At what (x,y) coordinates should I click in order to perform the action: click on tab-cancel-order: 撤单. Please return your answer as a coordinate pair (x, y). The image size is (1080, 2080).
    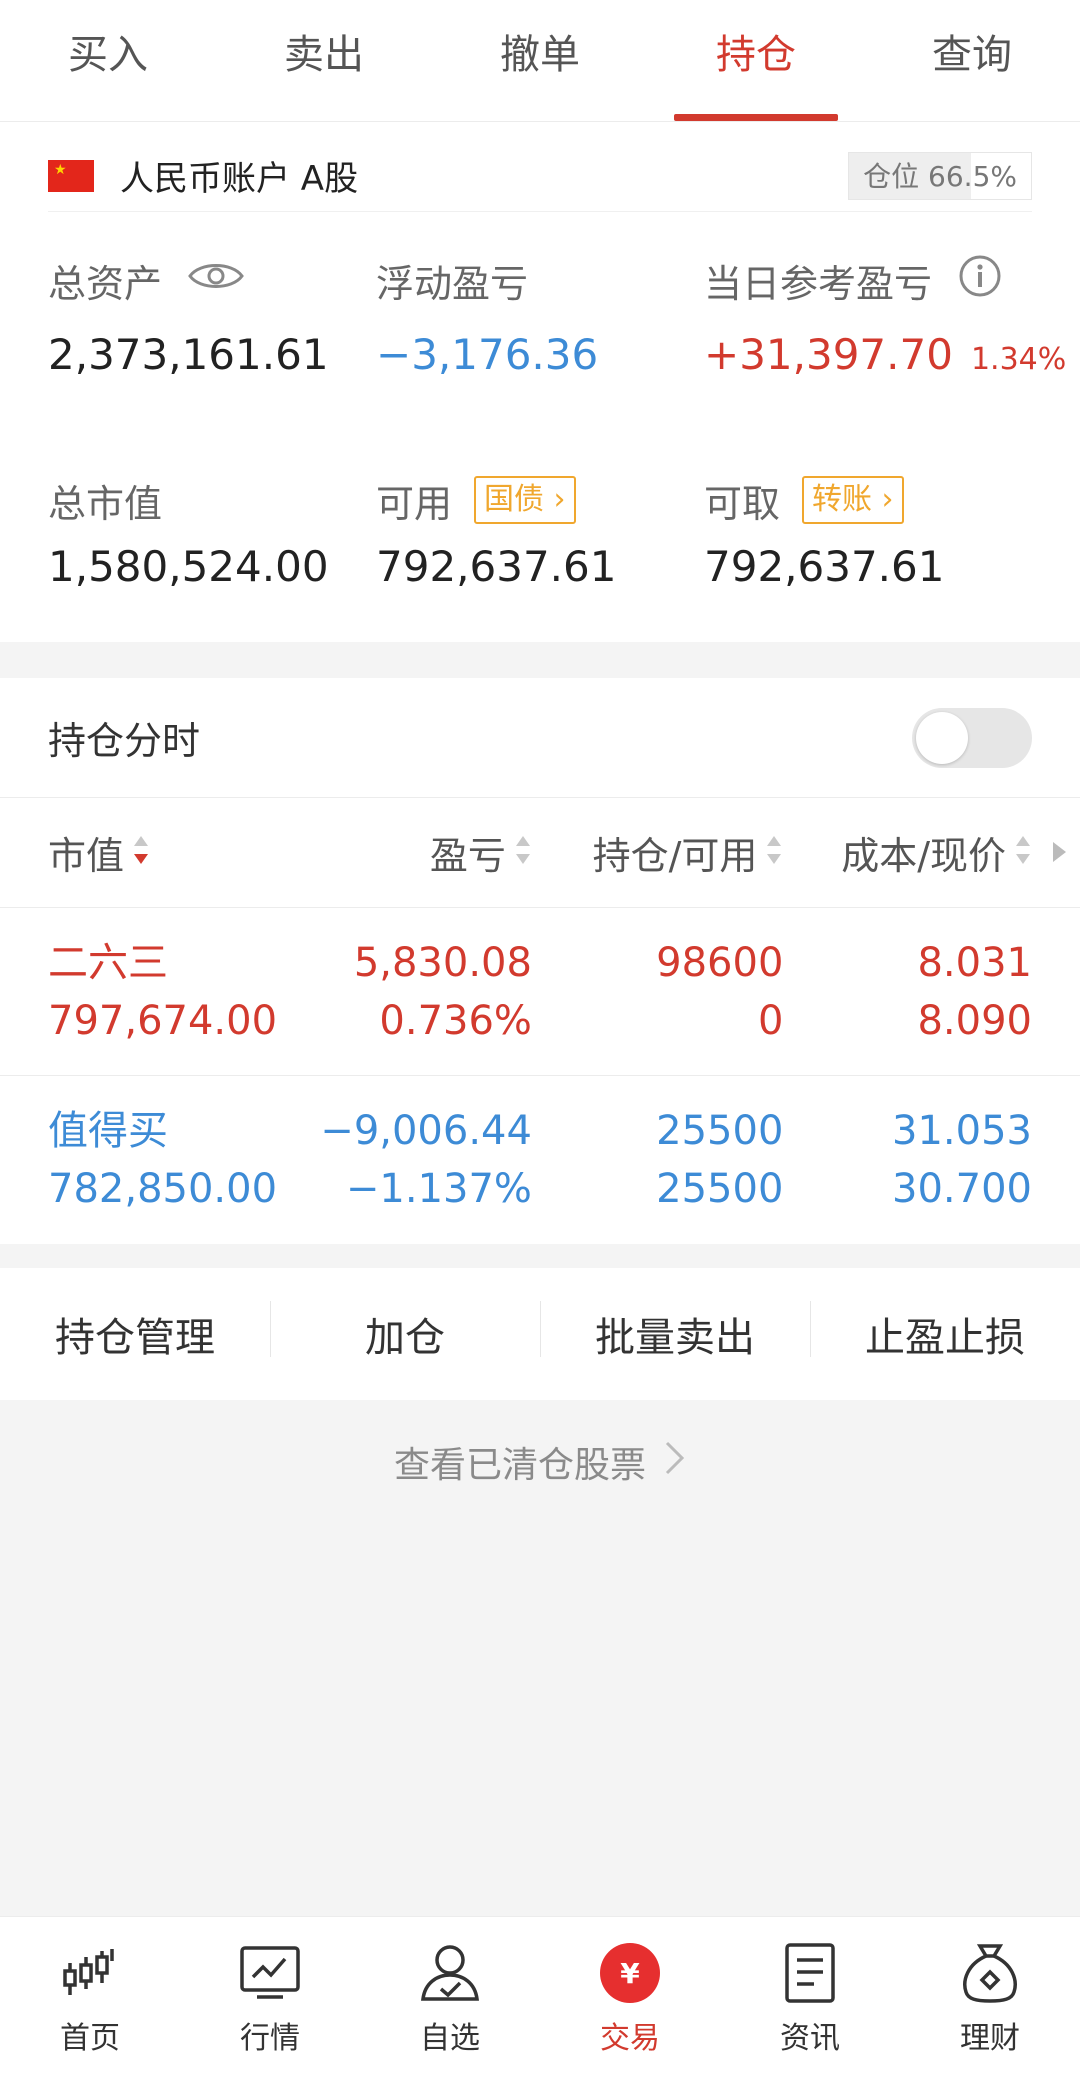
    Looking at the image, I should click on (540, 60).